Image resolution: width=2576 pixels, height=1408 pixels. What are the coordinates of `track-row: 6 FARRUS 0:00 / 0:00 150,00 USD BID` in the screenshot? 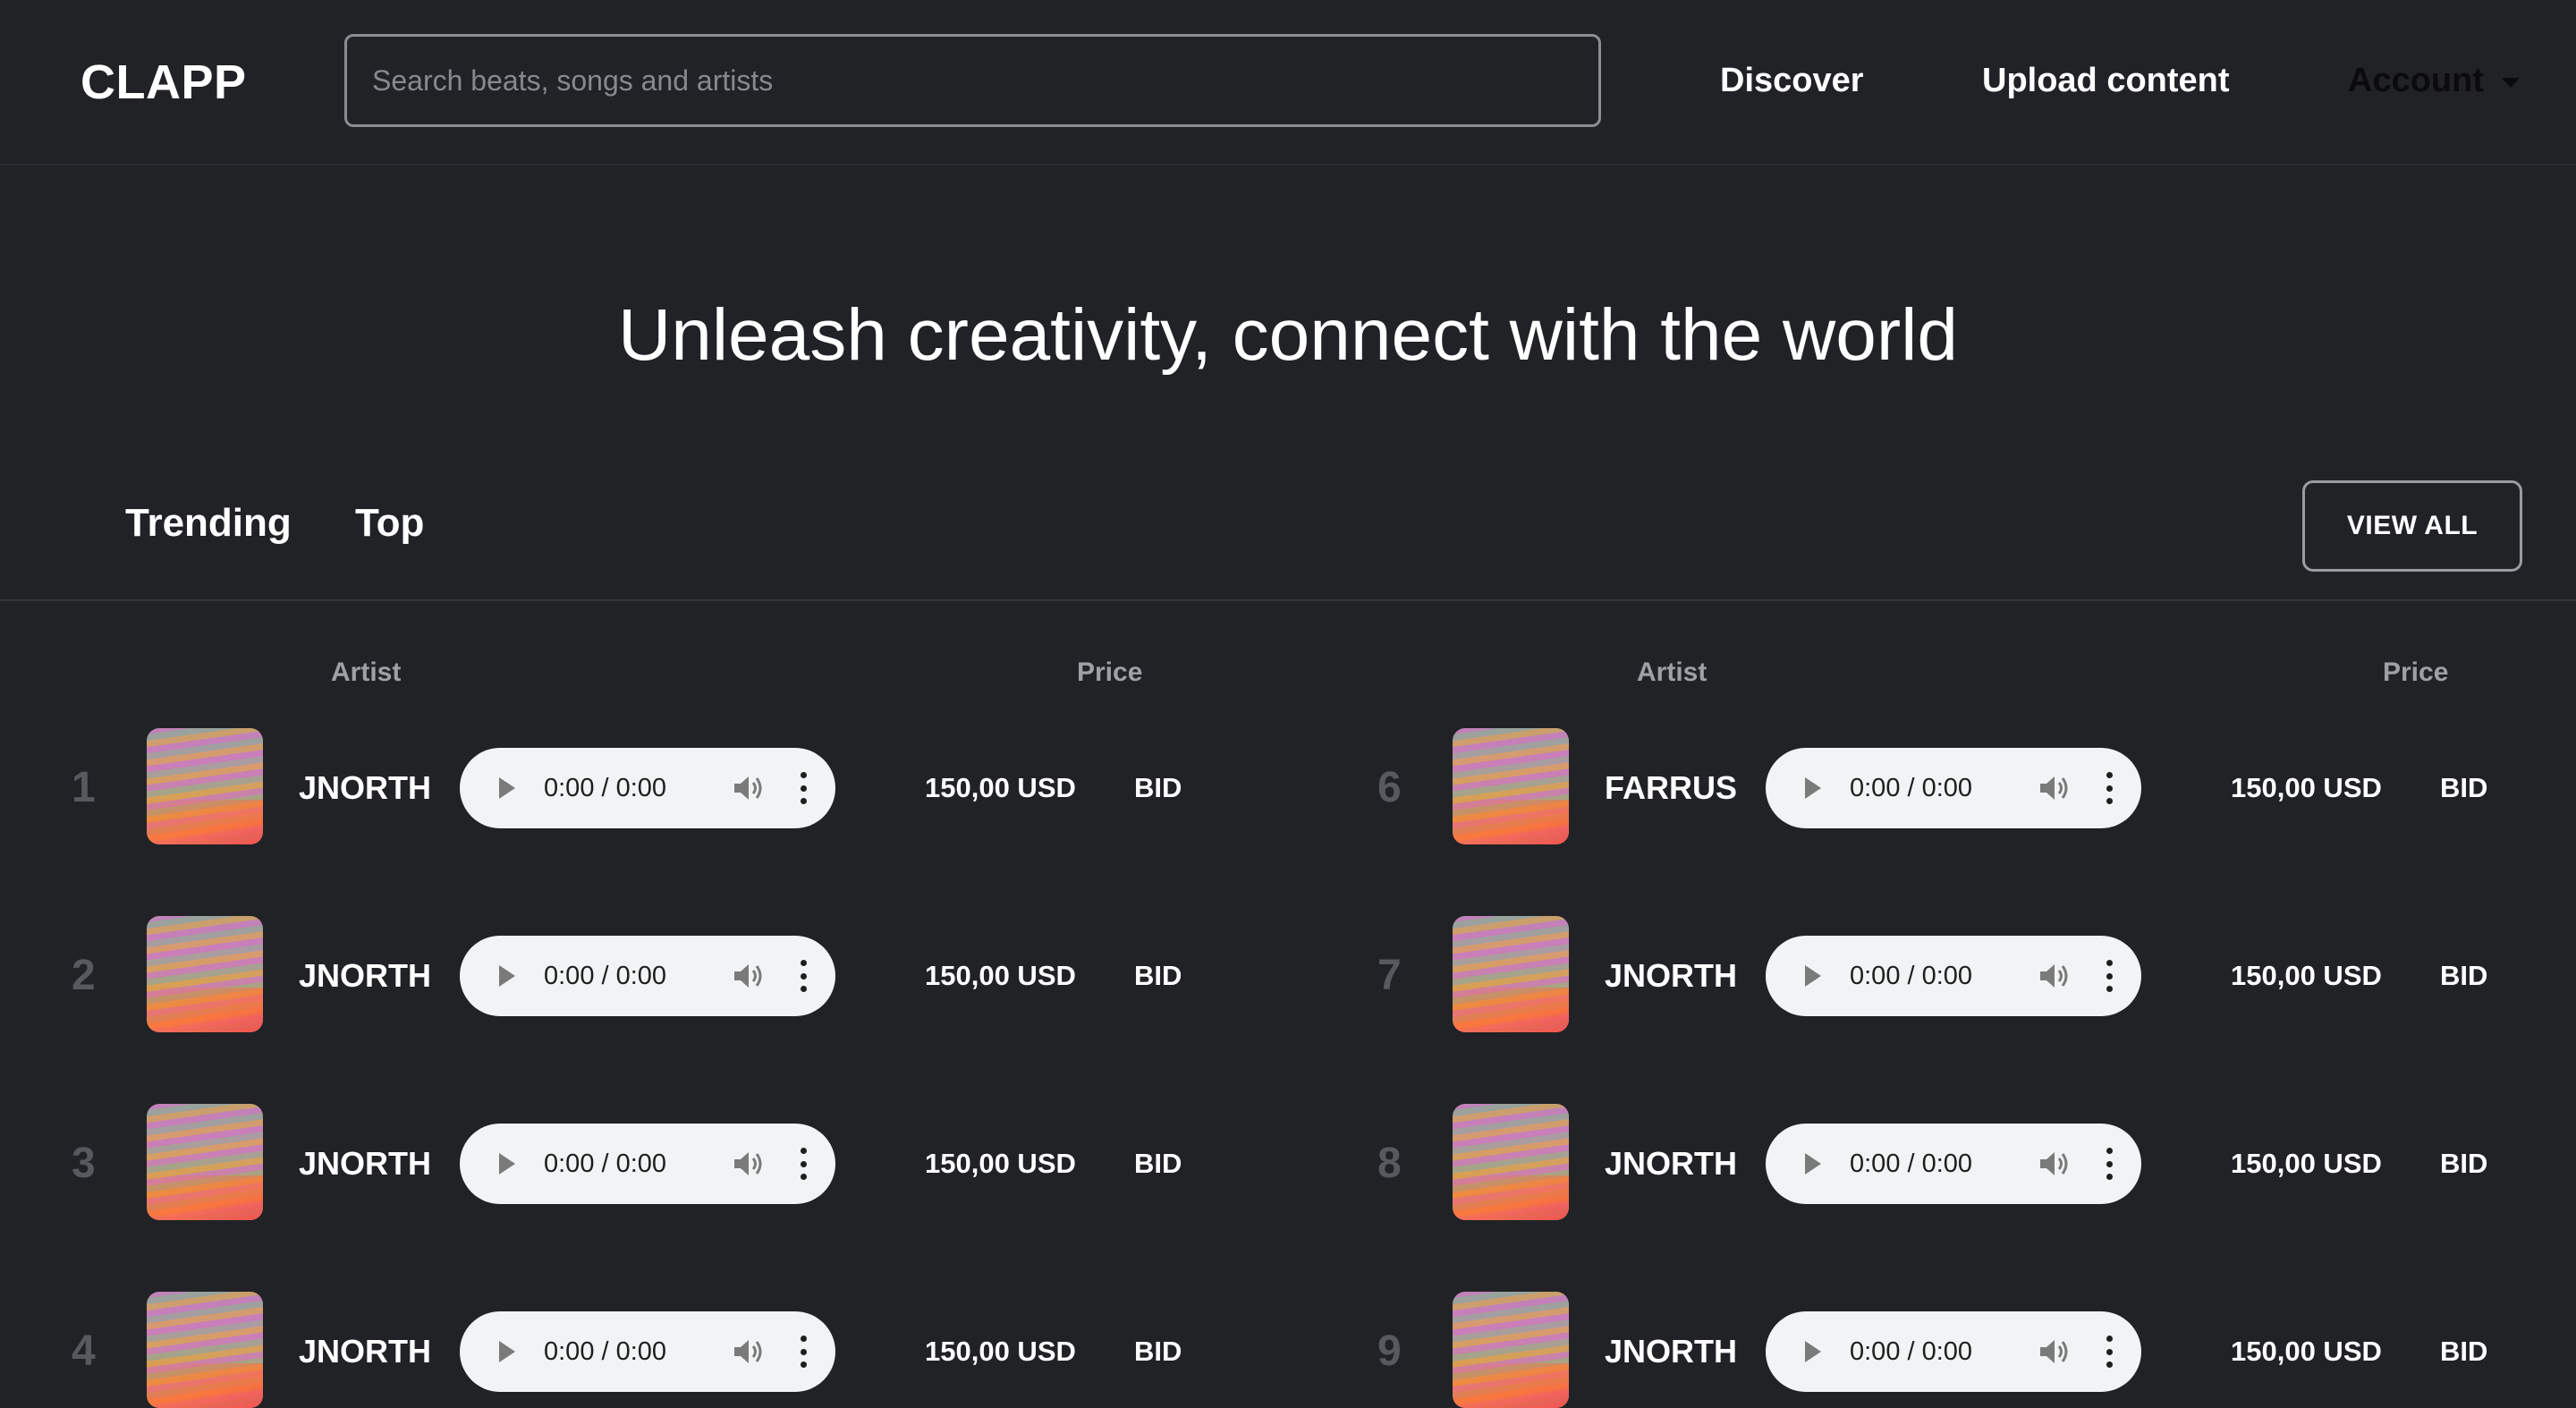 It's located at (1941, 811).